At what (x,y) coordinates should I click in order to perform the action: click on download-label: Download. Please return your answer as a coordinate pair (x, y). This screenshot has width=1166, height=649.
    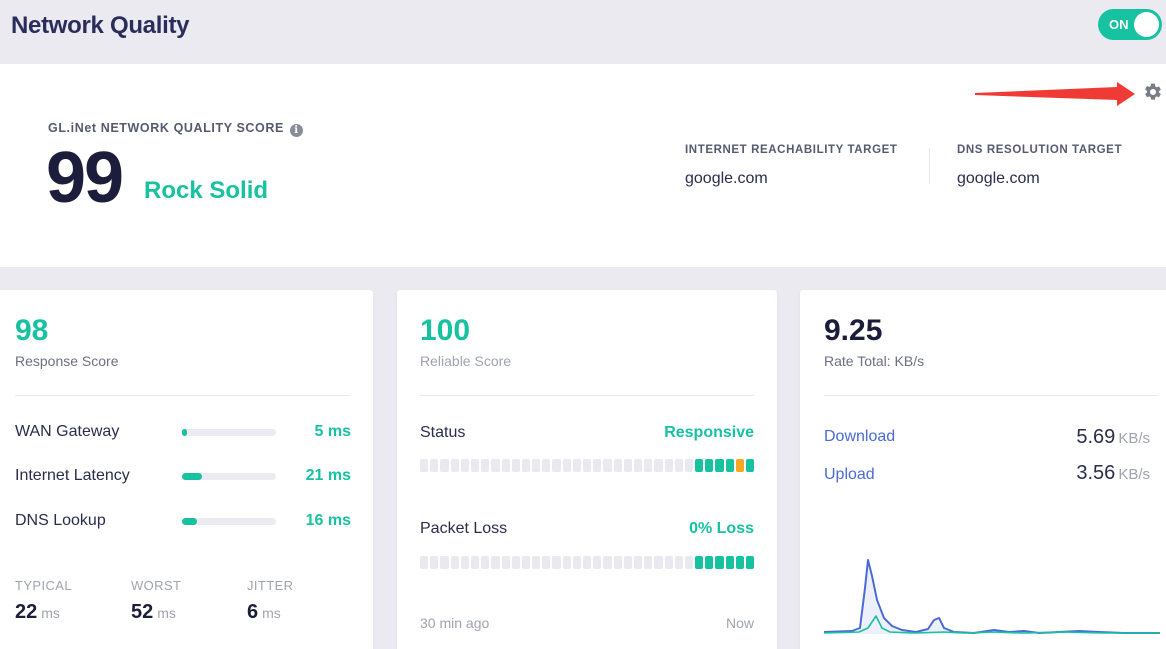
    Looking at the image, I should click on (860, 436).